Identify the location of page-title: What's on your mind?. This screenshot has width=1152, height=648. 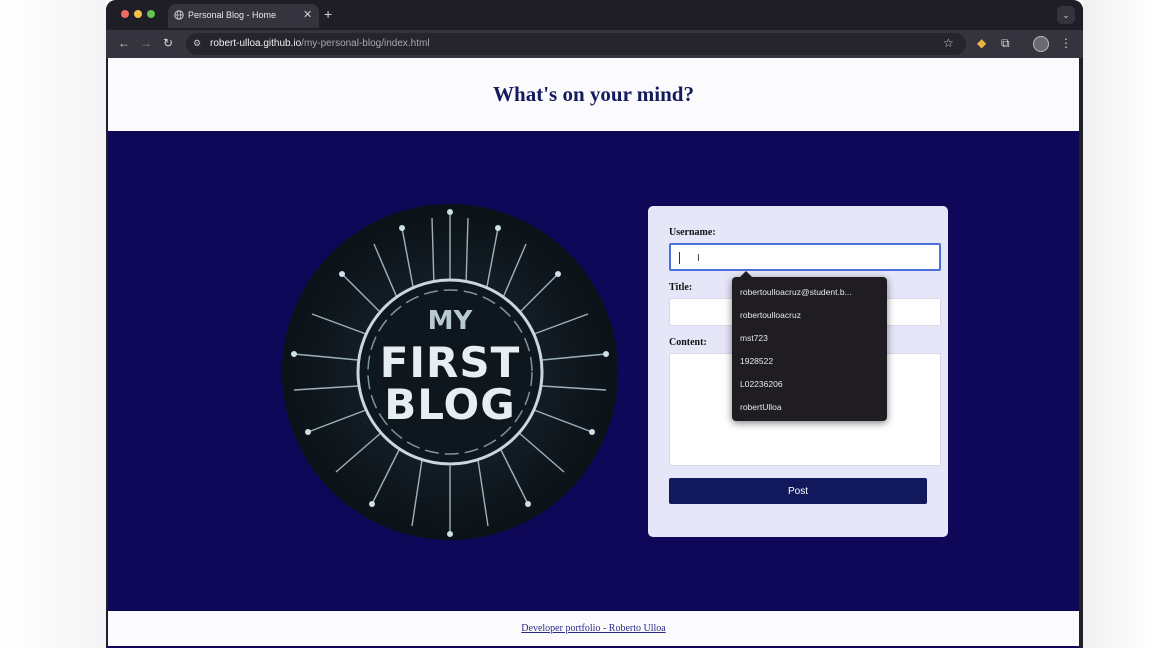
(593, 94).